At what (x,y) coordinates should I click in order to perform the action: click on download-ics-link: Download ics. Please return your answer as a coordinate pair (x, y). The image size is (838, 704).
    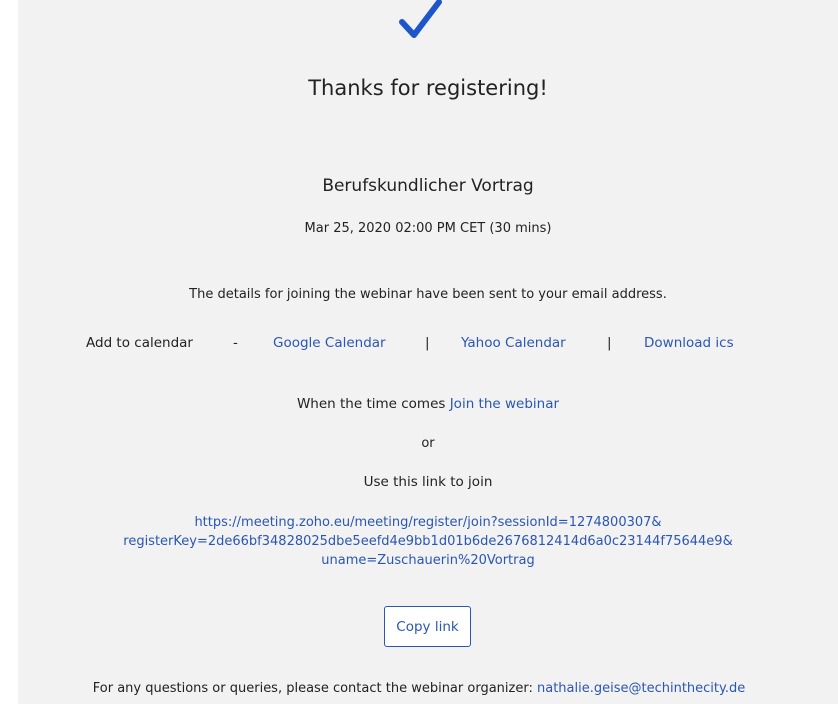
    Looking at the image, I should click on (689, 343).